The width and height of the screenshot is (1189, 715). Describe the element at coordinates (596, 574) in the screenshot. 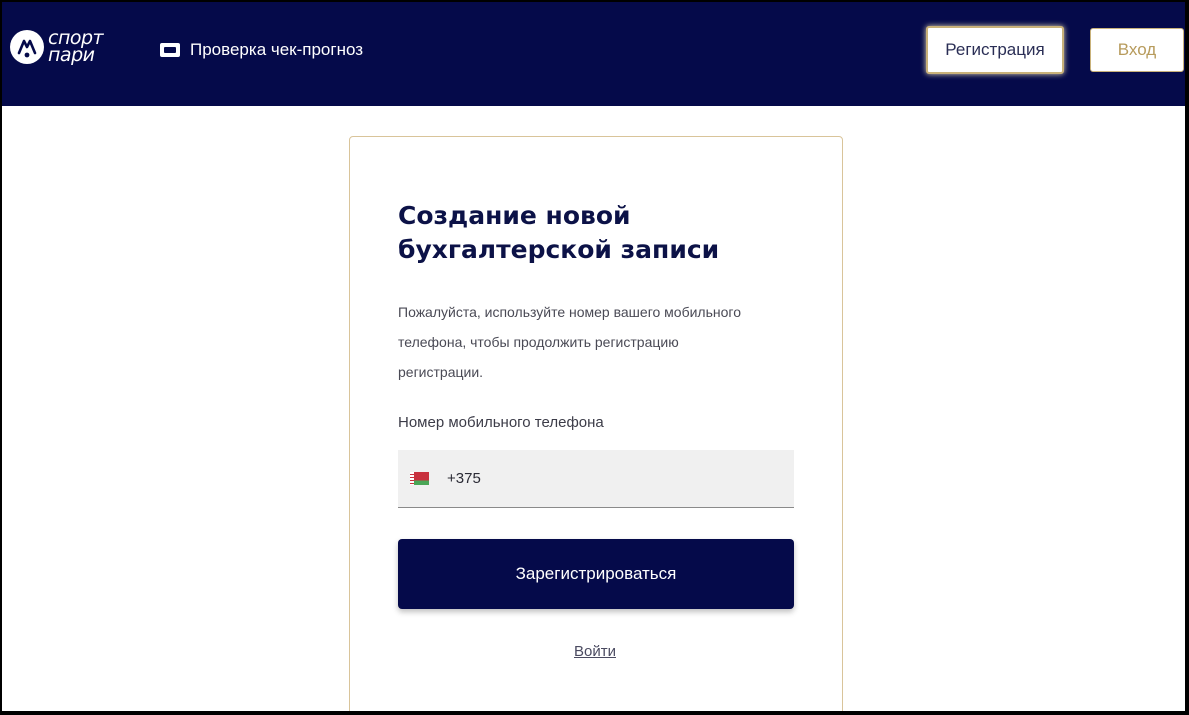

I see `submit-register-button: Зарегистрироваться` at that location.